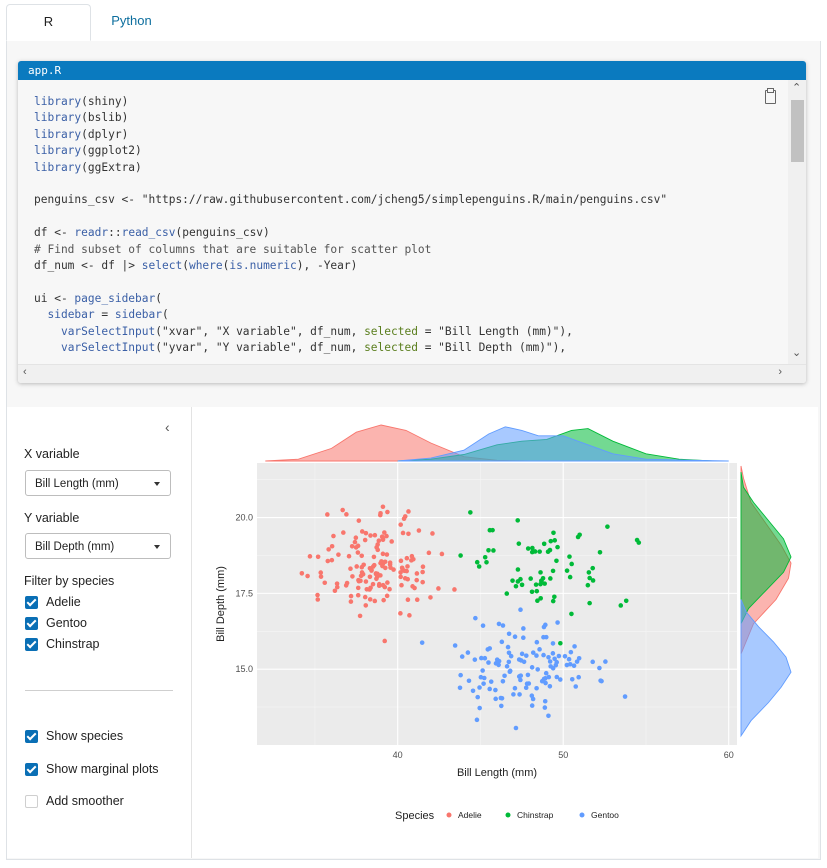  What do you see at coordinates (131, 22) in the screenshot?
I see `tab-python: Python` at bounding box center [131, 22].